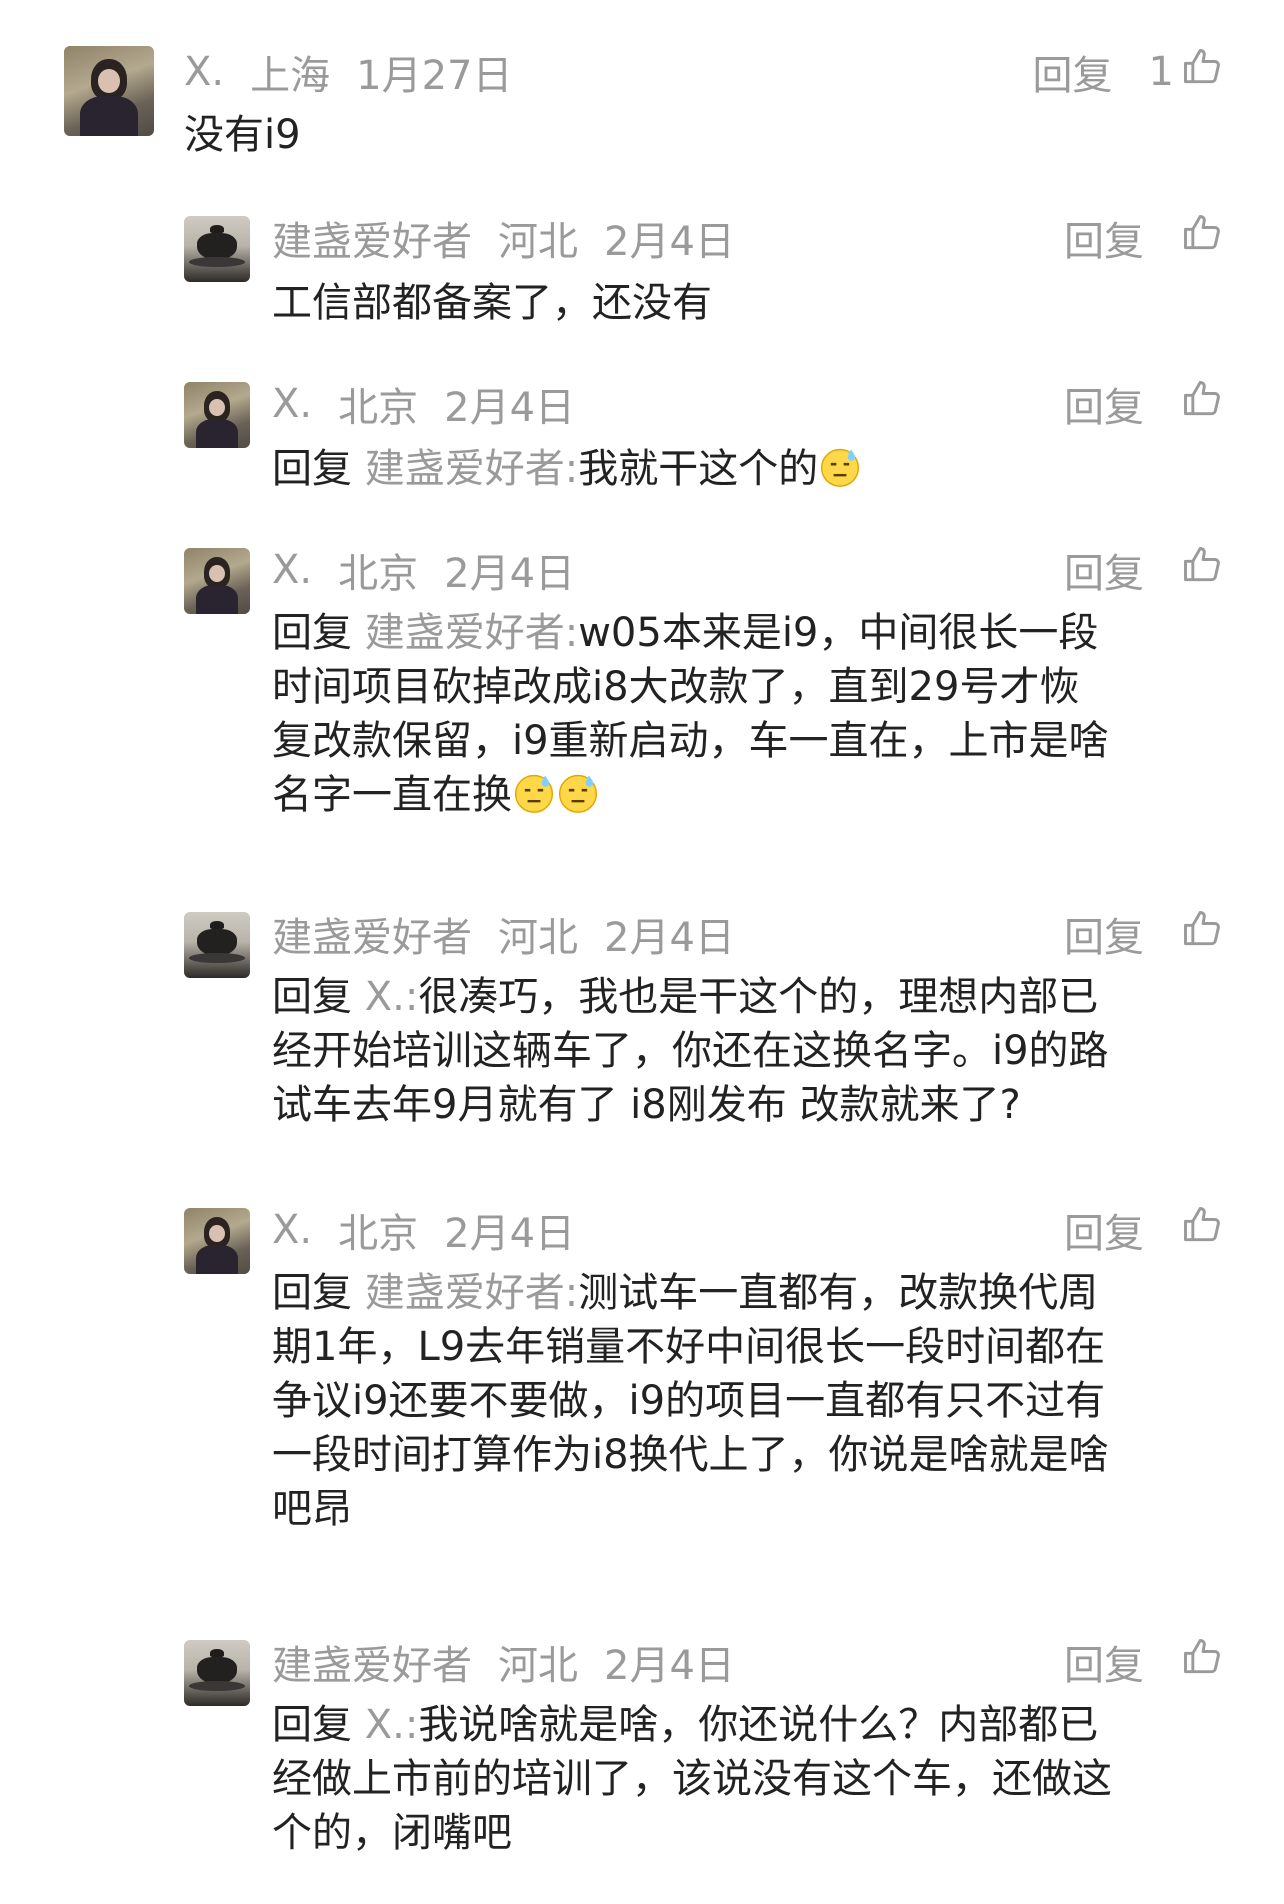 This screenshot has height=1904, width=1284. Describe the element at coordinates (690, 1051) in the screenshot. I see `comment-line: 经开始培训这辆车了，你还在这换名字。i9的路` at that location.